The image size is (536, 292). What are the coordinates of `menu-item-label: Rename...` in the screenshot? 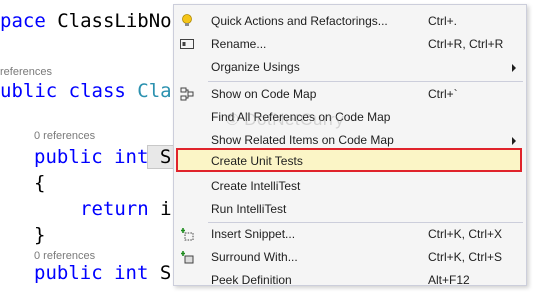 It's located at (239, 44).